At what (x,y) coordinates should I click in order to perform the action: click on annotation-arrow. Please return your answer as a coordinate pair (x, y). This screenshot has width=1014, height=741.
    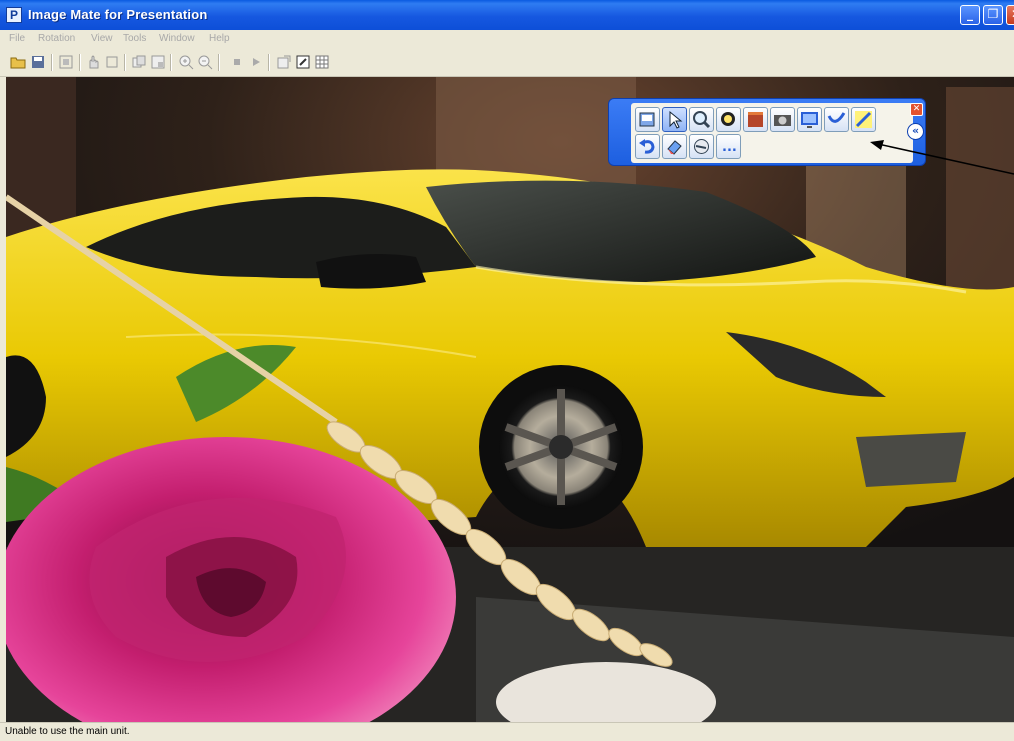
    Looking at the image, I should click on (942, 157).